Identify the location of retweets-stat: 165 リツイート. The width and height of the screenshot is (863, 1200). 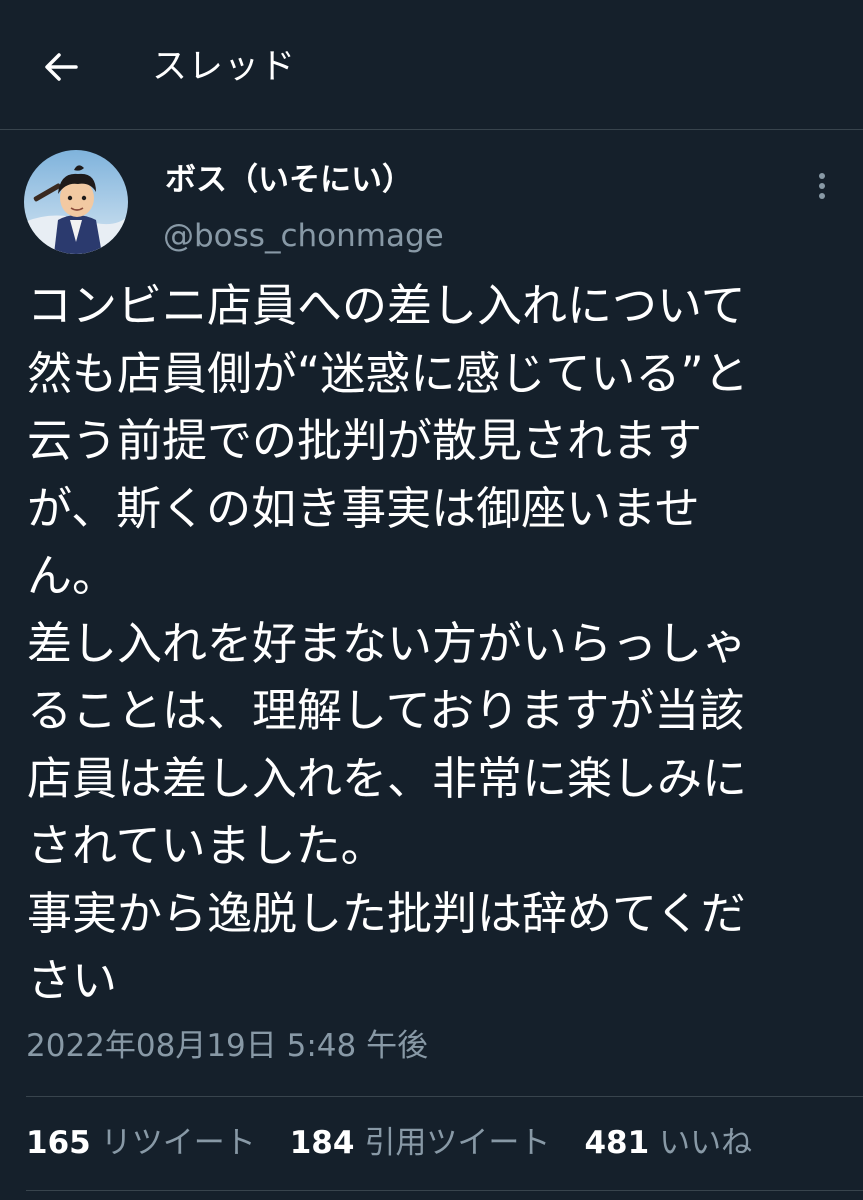
(141, 1143).